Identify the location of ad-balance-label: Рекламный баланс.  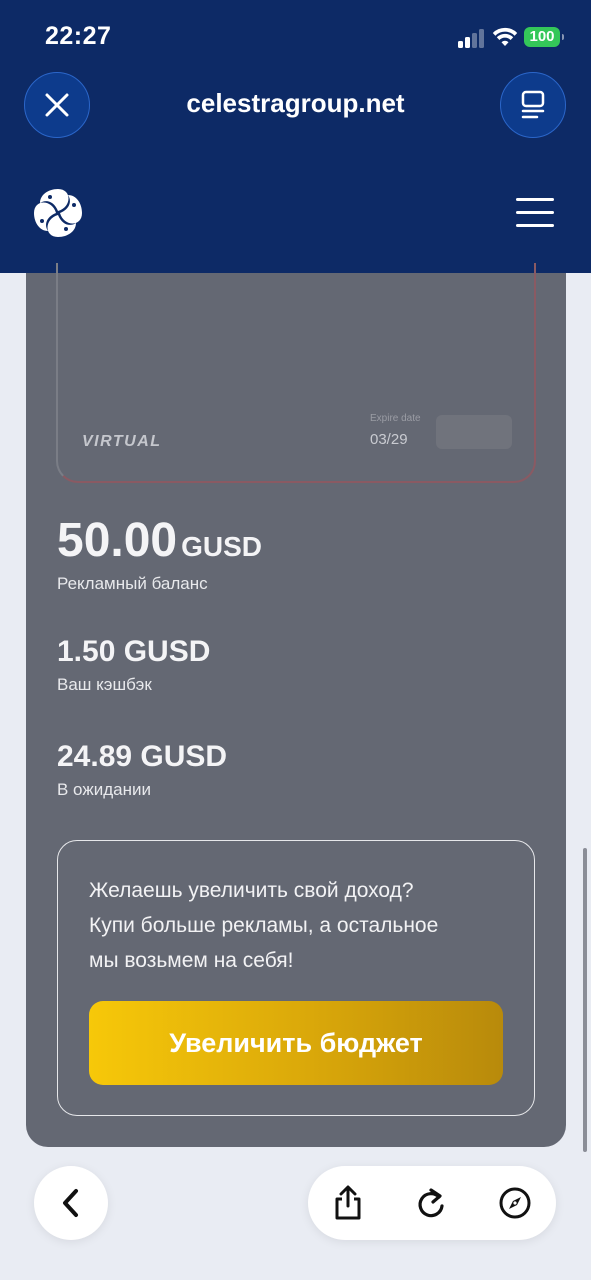
(132, 583).